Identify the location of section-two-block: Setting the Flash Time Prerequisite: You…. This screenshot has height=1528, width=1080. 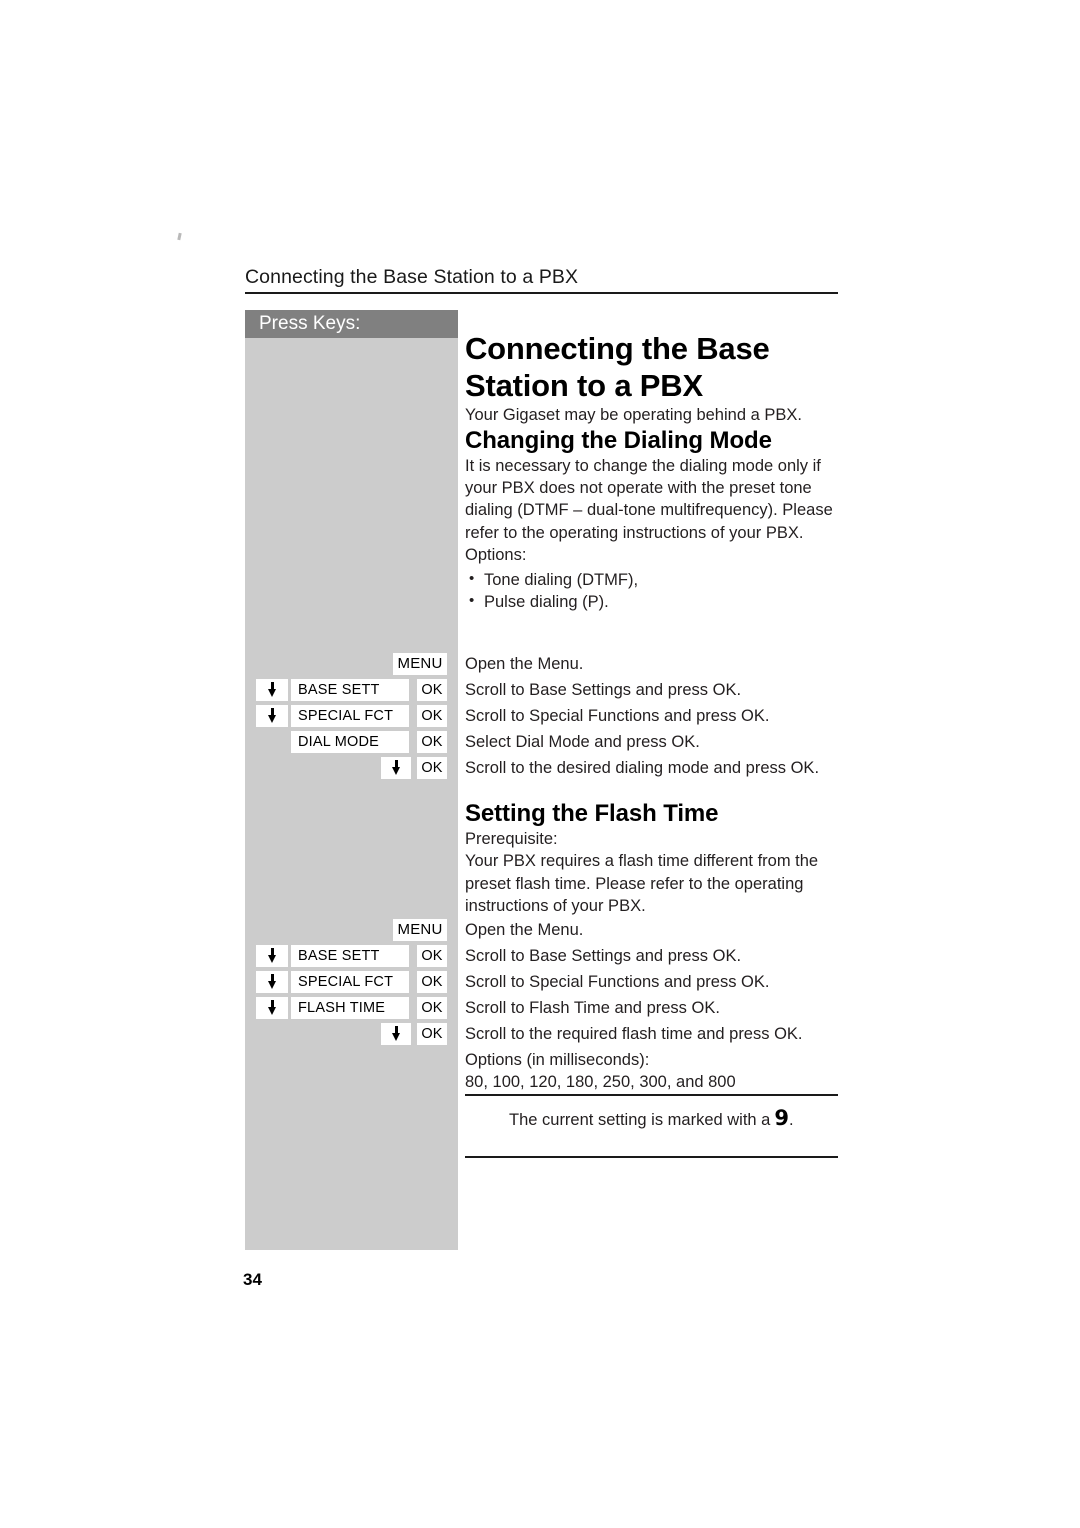
(651, 858).